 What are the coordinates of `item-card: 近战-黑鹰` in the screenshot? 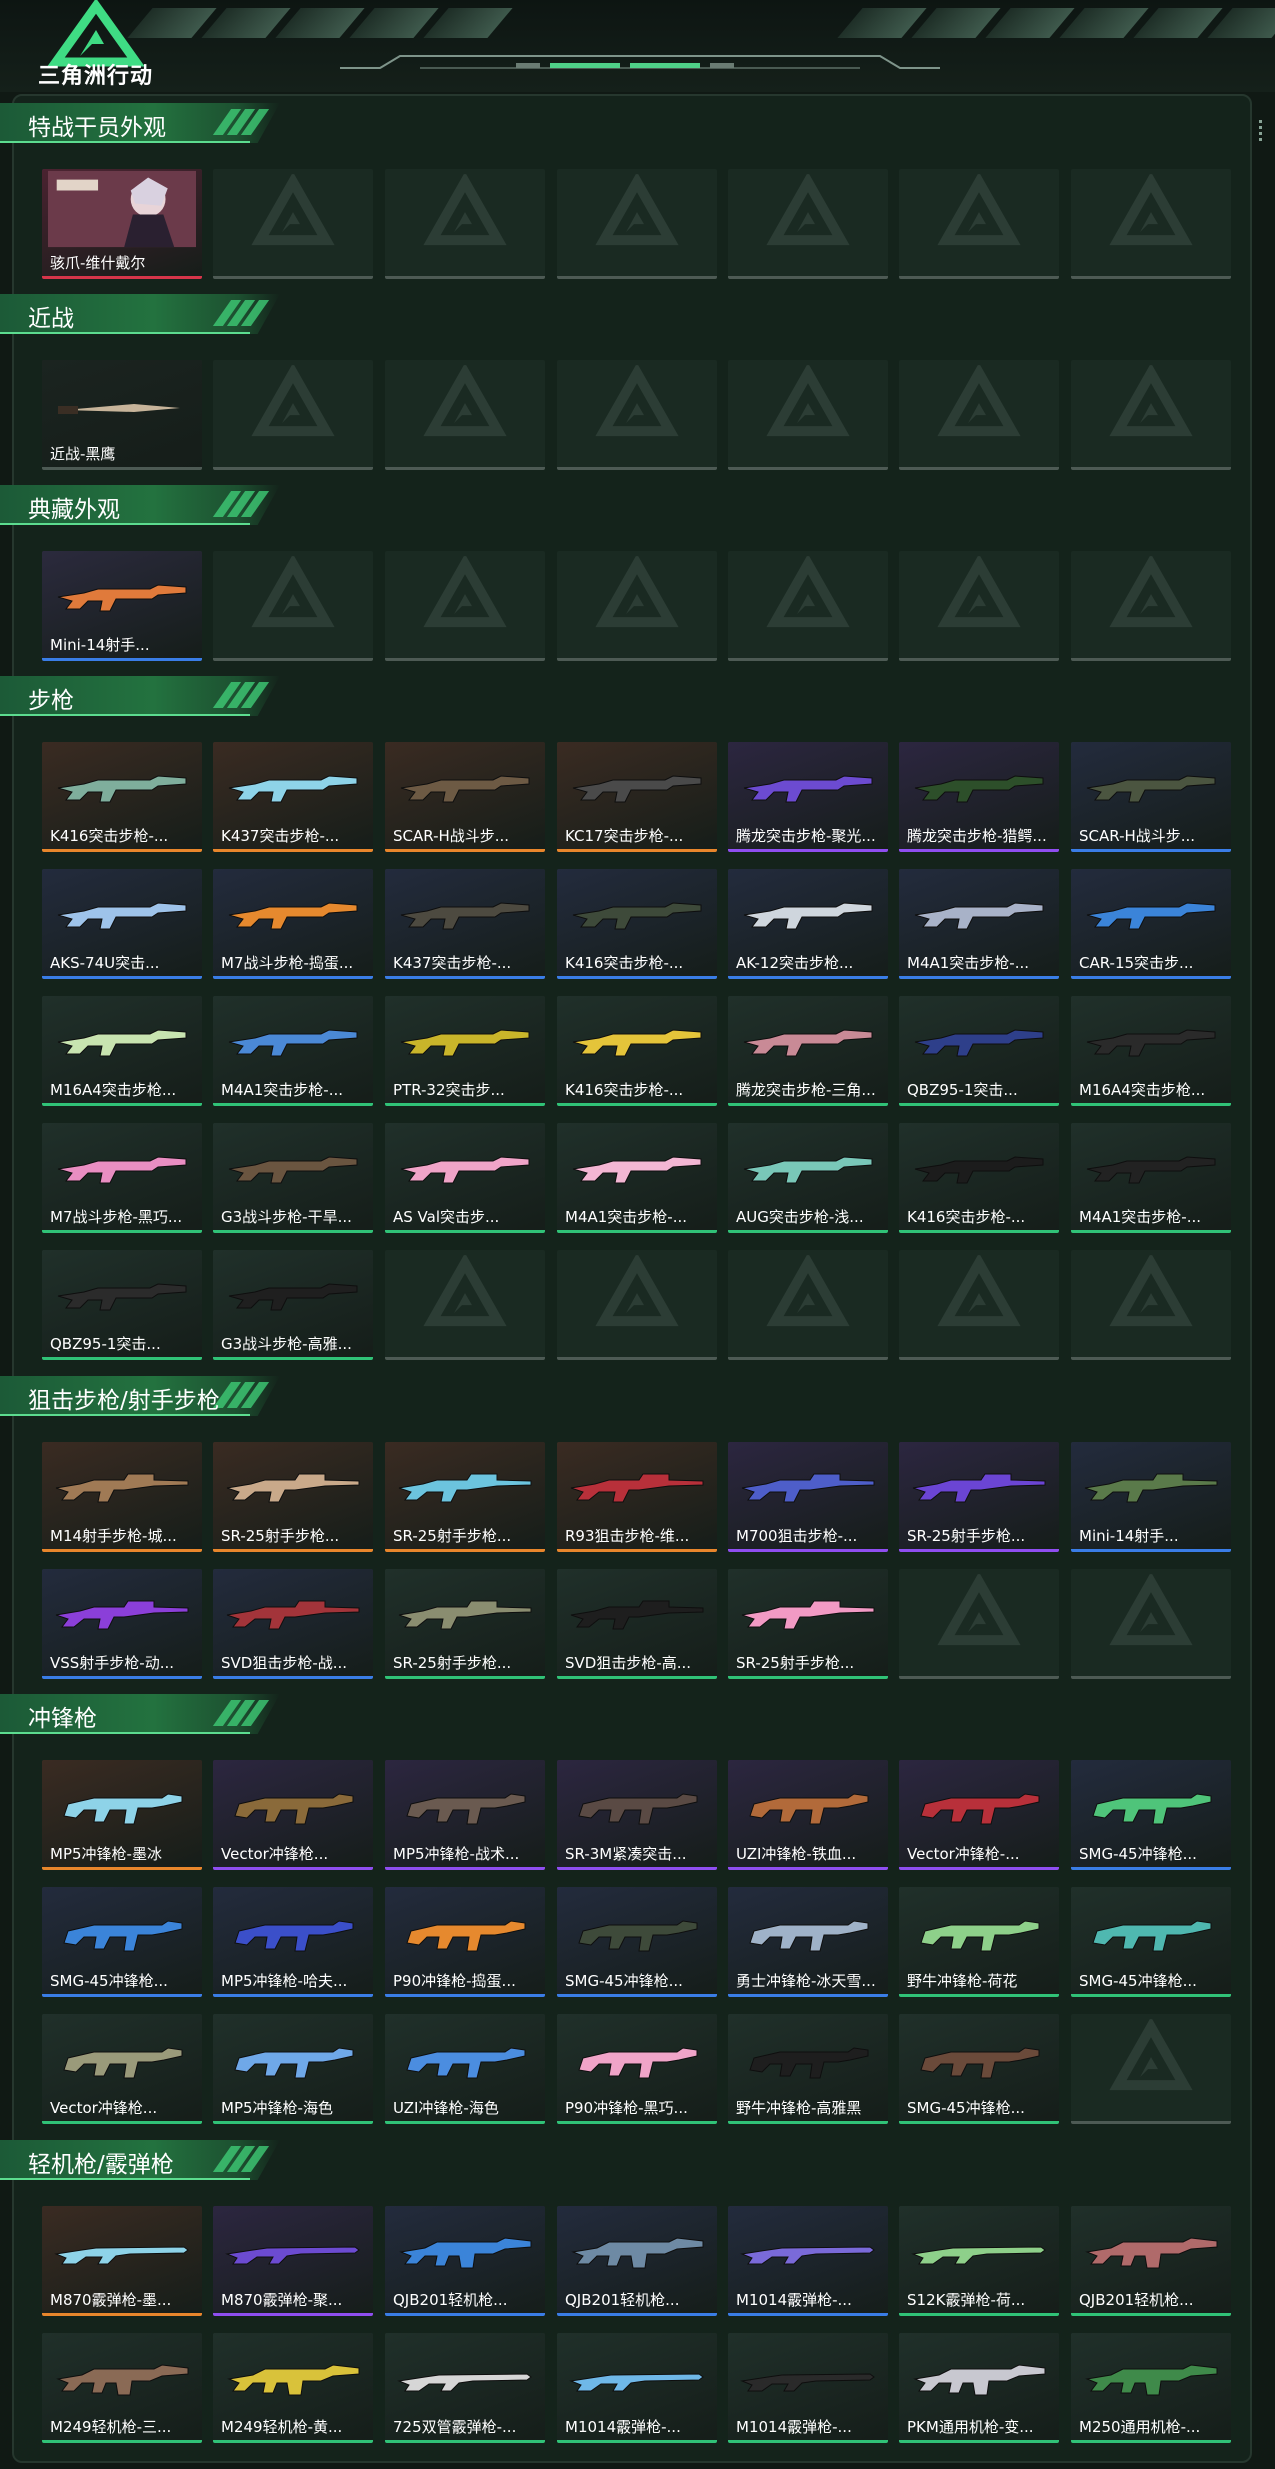 It's located at (122, 415).